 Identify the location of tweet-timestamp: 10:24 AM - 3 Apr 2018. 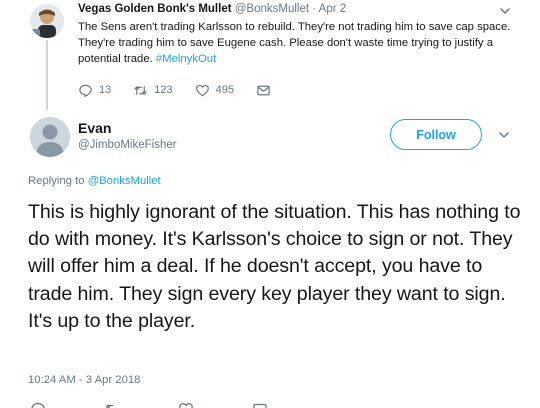
(84, 380).